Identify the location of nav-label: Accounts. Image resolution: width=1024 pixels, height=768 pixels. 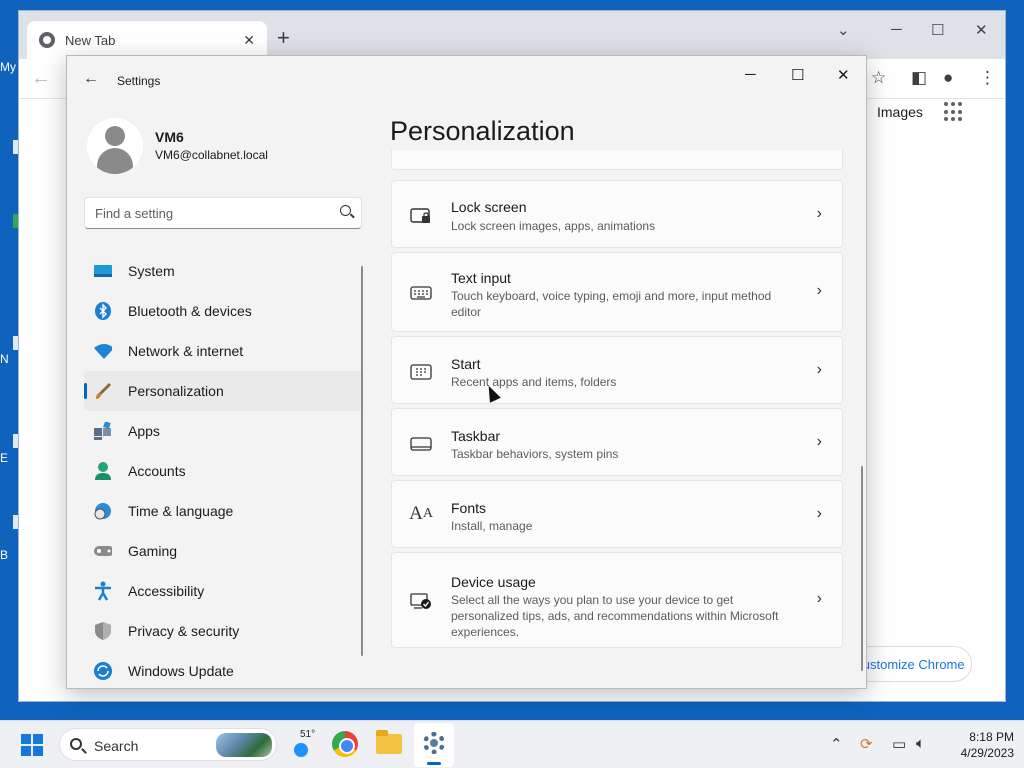
(157, 471).